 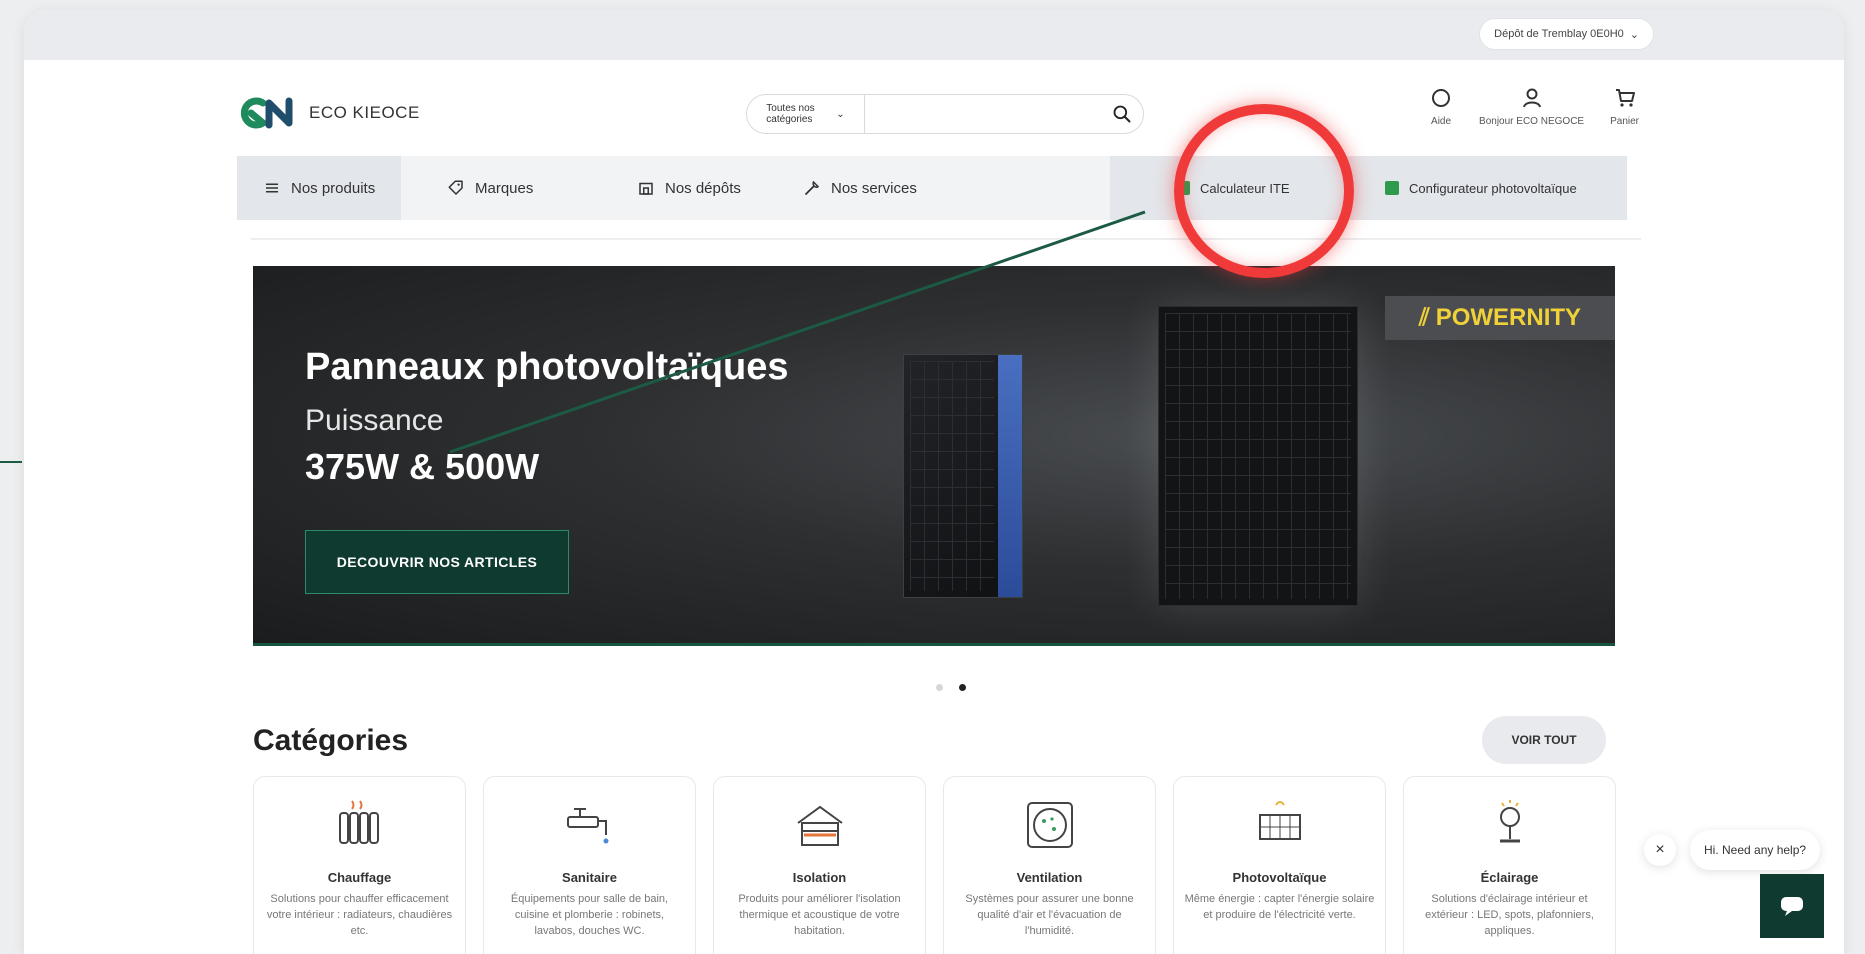 I want to click on search-icon, so click(x=1122, y=114).